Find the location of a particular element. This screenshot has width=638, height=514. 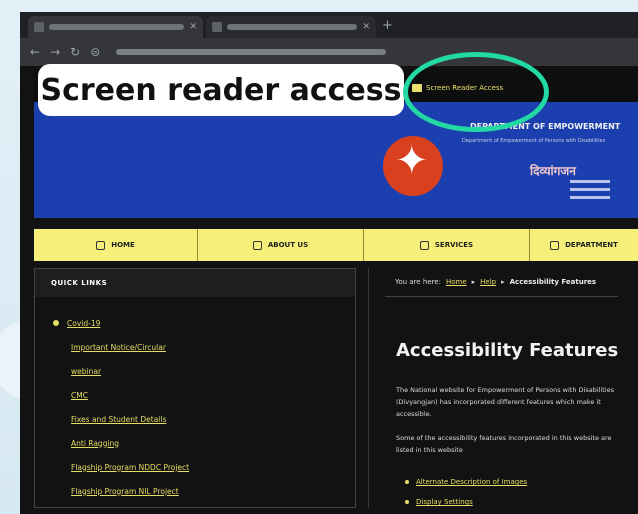

screen-reader-access-callout: Screen reader access is located at coordinates (221, 90).